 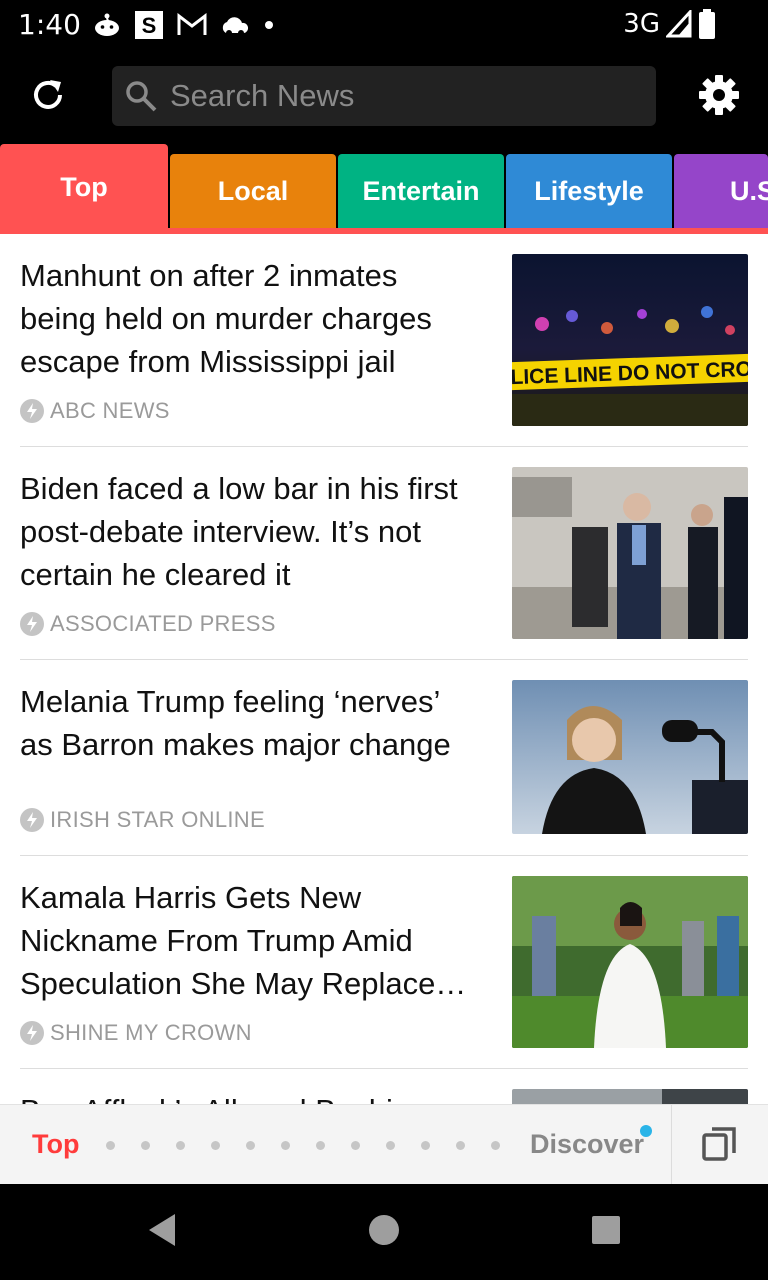 I want to click on tab-entertain: Entertain, so click(x=421, y=191).